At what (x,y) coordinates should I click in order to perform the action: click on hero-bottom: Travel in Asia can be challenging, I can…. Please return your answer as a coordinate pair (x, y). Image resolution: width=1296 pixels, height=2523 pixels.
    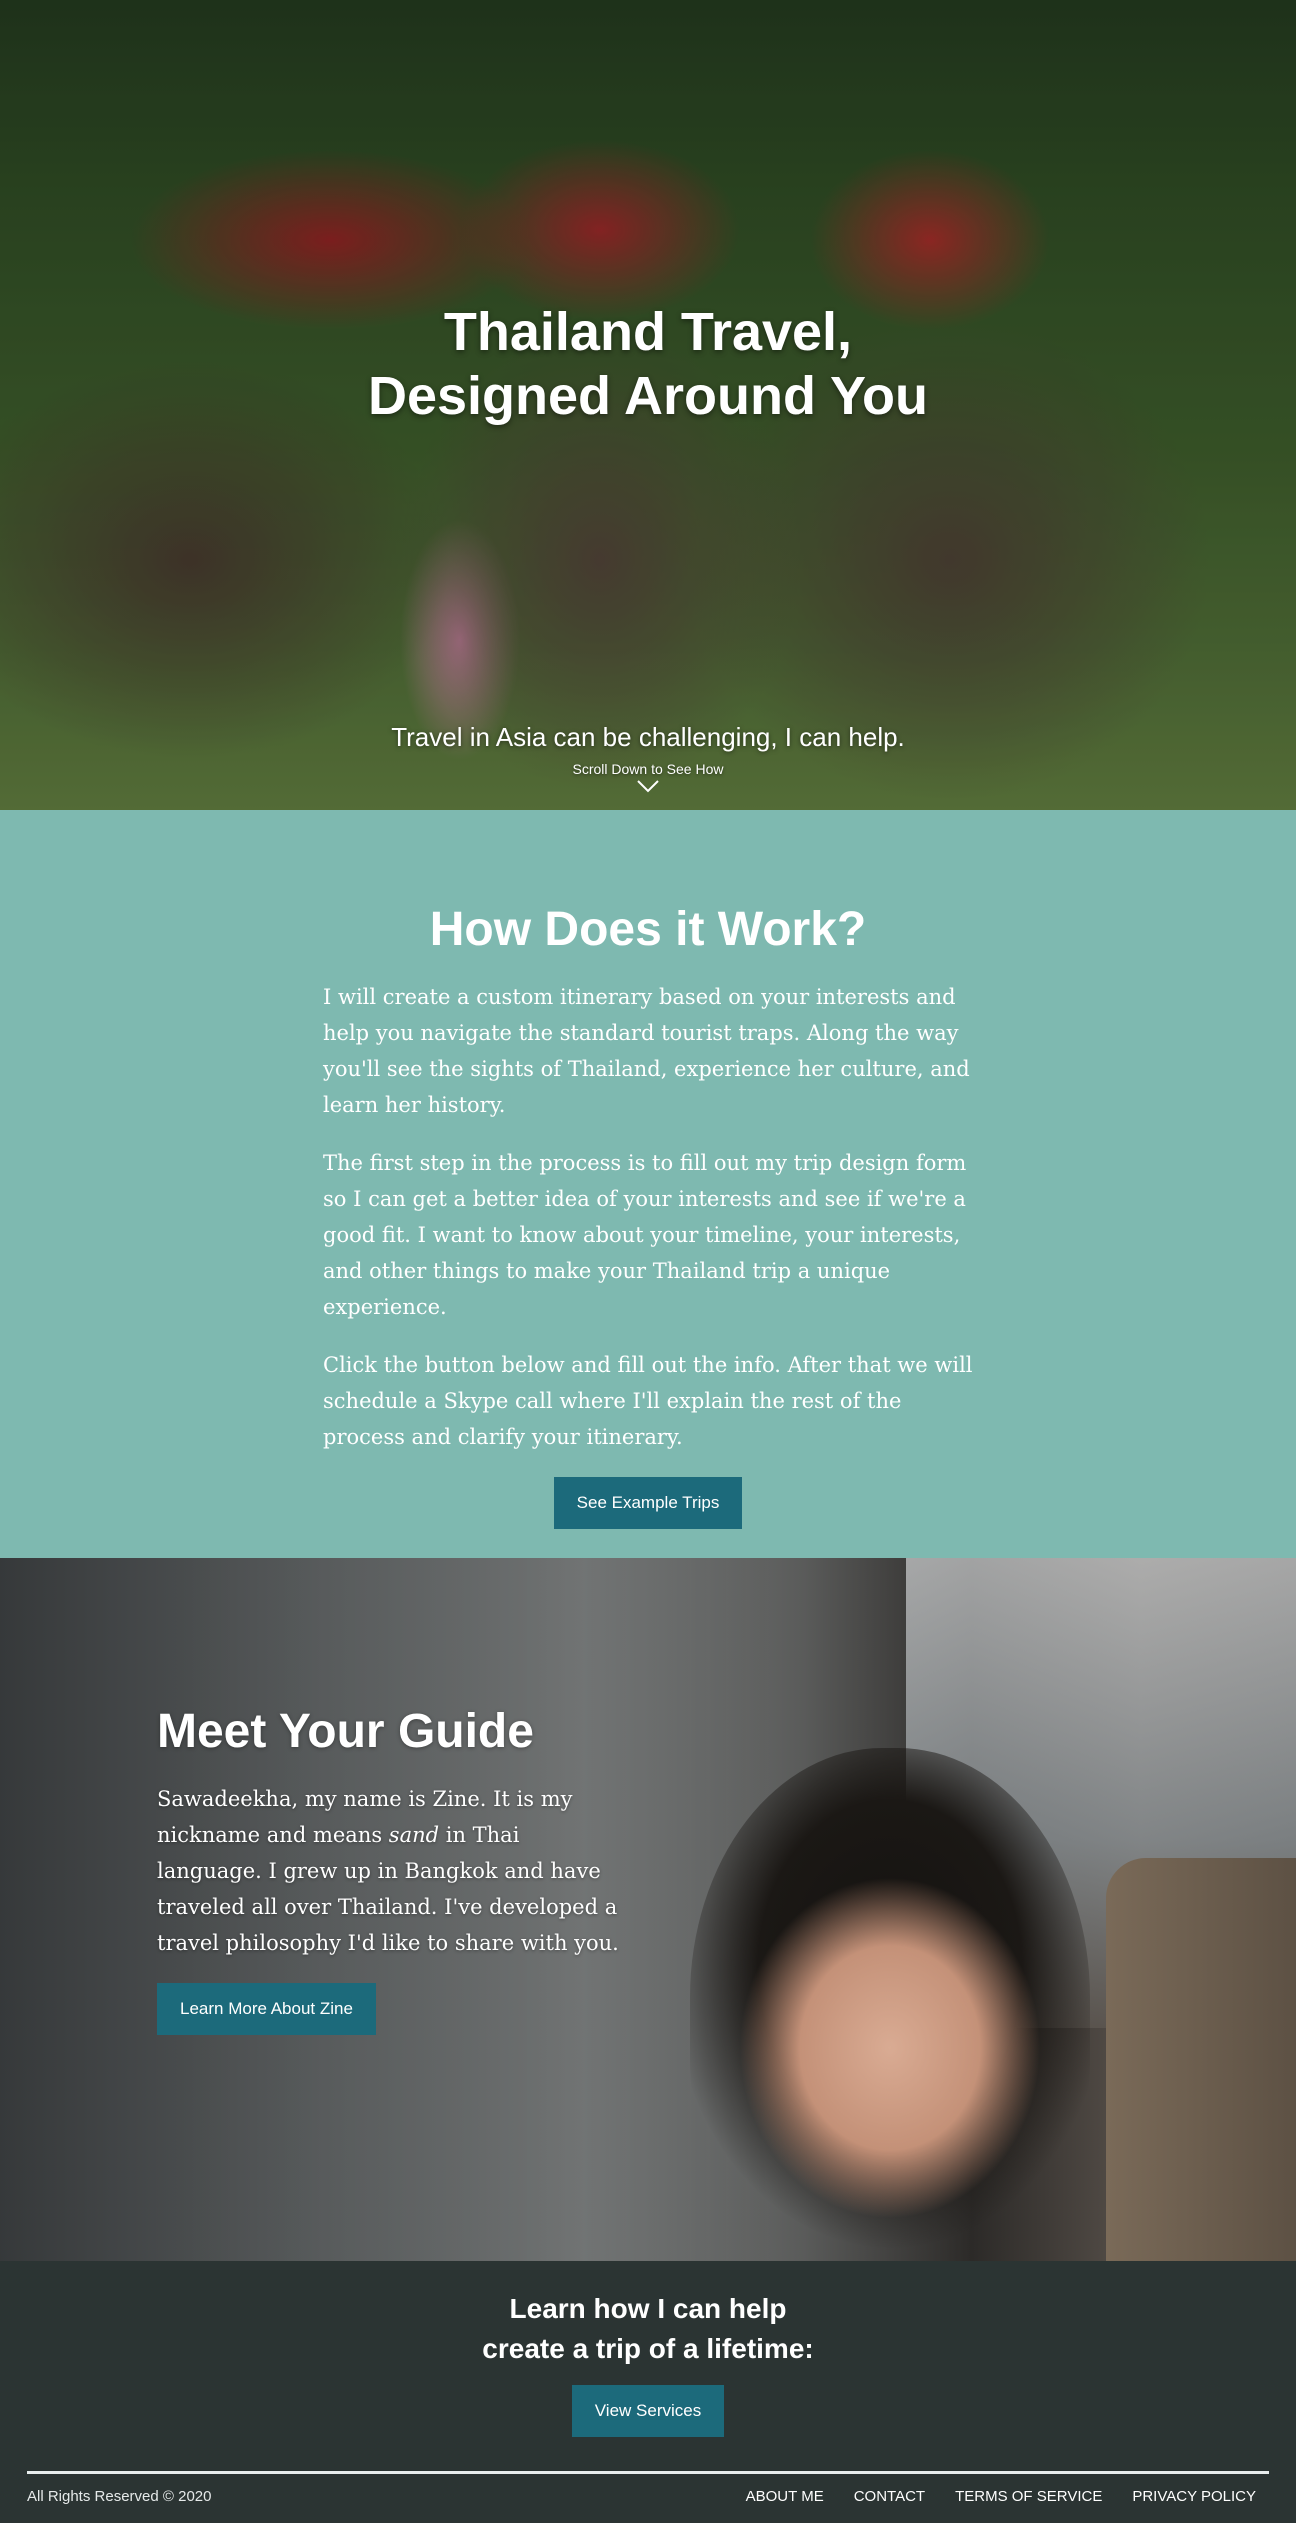
    Looking at the image, I should click on (648, 760).